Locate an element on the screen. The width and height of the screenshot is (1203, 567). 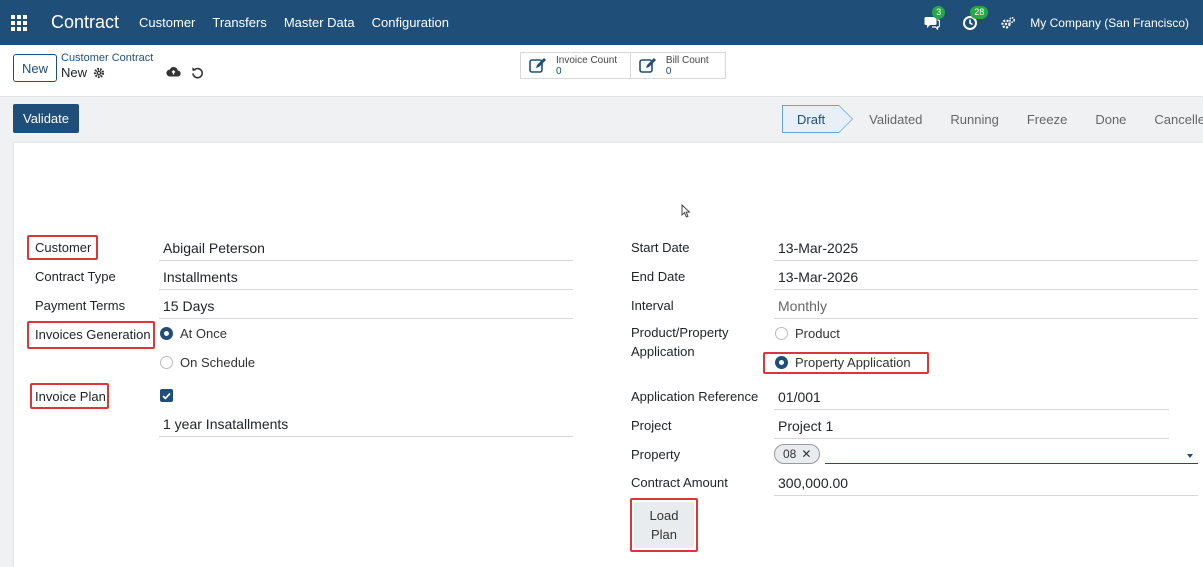
start-date-label: Start Date is located at coordinates (660, 247).